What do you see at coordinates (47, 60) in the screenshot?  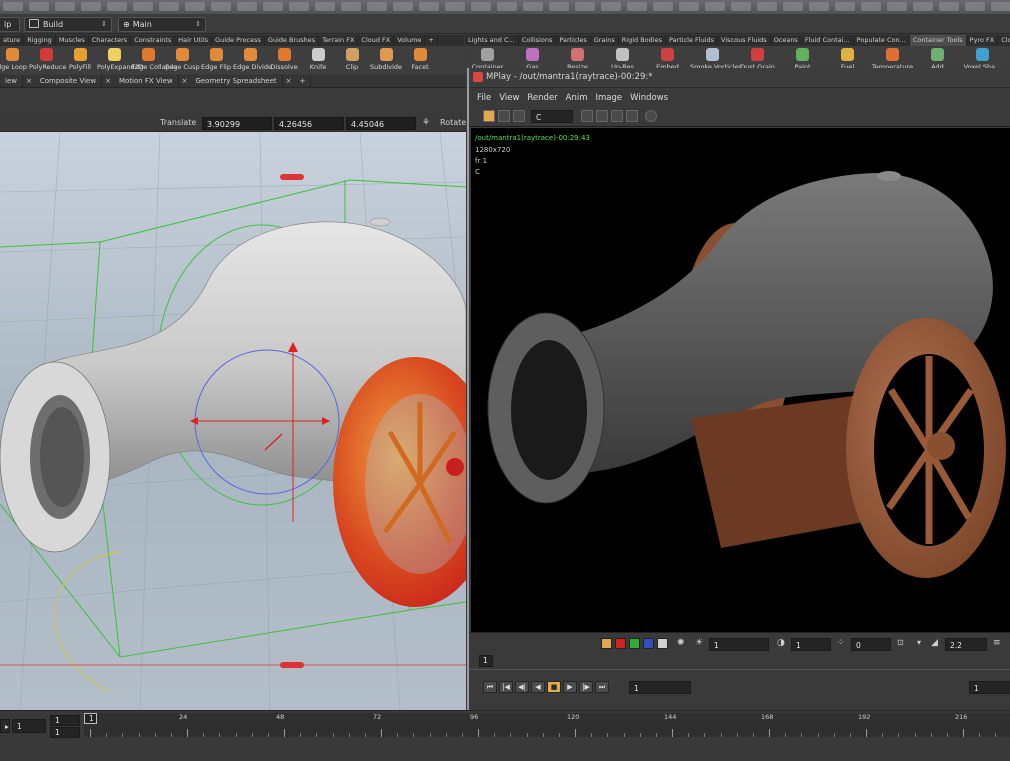 I see `shelf-tool-tools_left-1: PolyReduce` at bounding box center [47, 60].